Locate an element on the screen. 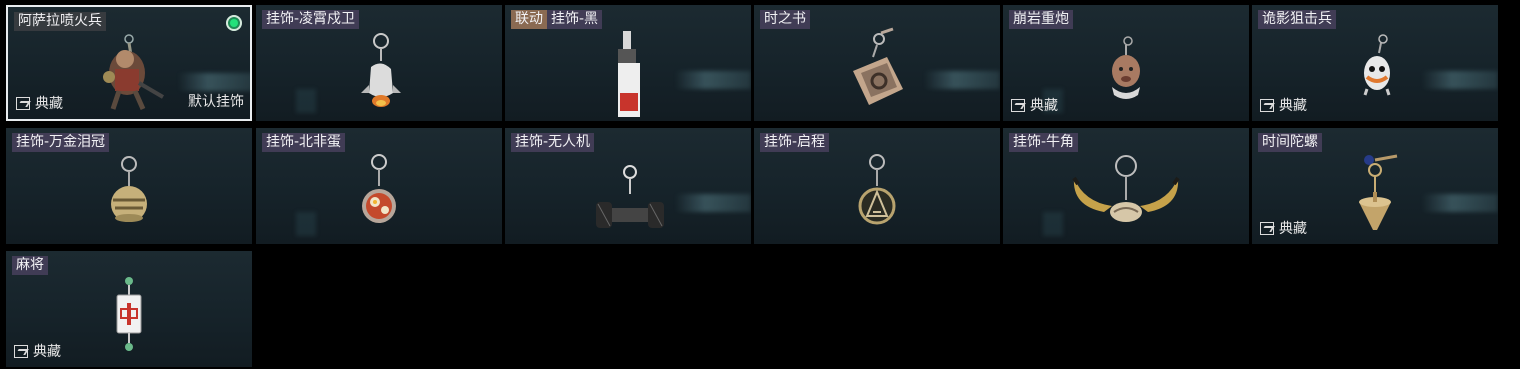  rocket-charm-icon is located at coordinates (381, 70).